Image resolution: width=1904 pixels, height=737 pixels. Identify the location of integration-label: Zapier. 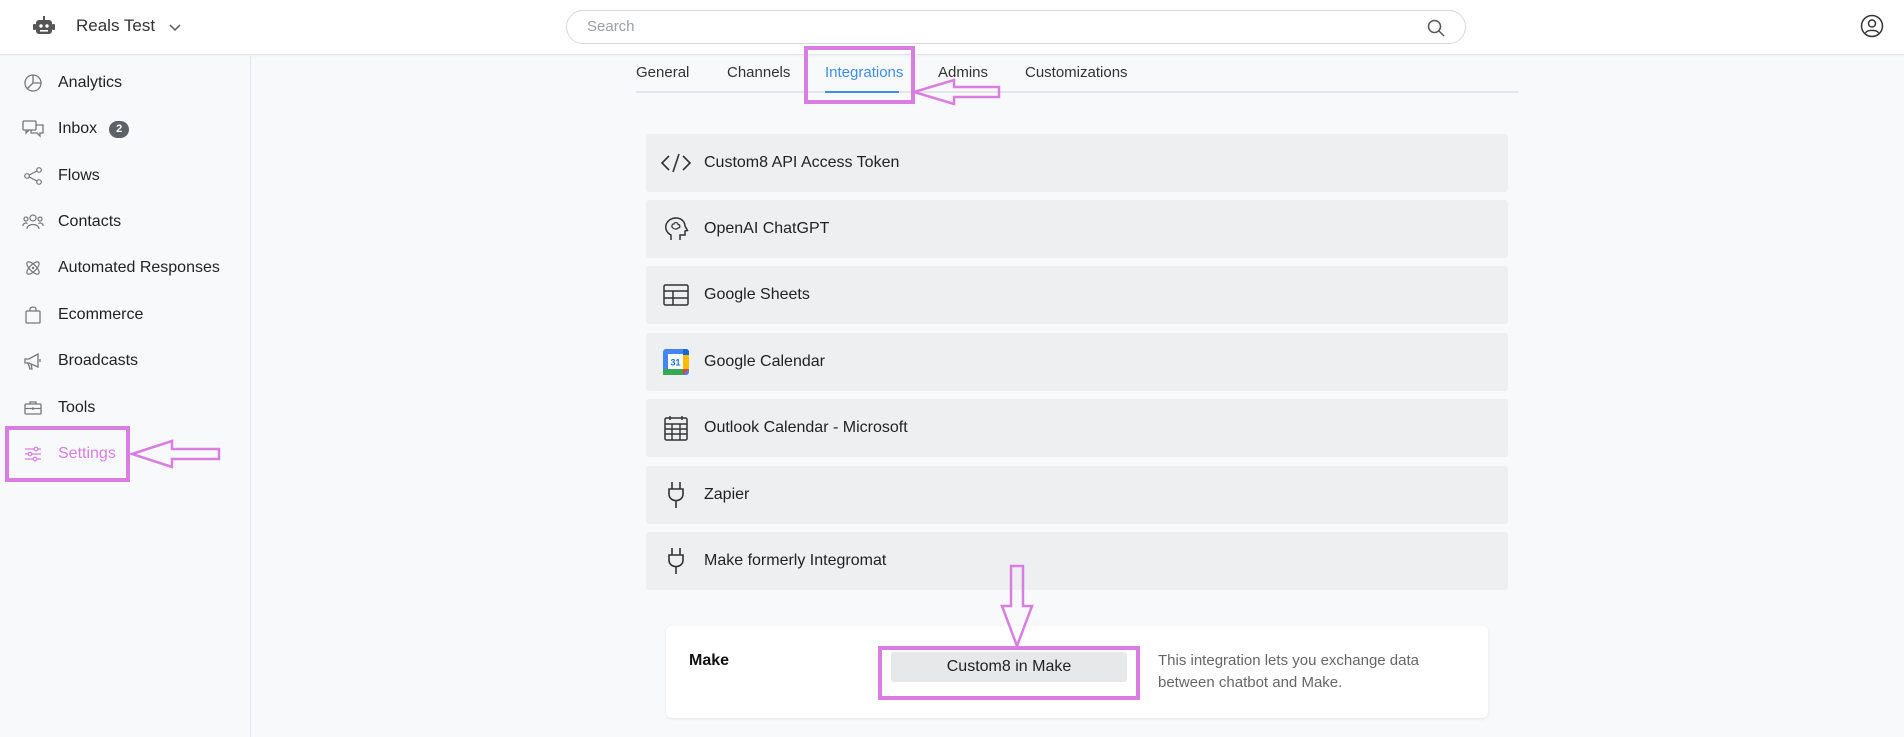
(727, 494).